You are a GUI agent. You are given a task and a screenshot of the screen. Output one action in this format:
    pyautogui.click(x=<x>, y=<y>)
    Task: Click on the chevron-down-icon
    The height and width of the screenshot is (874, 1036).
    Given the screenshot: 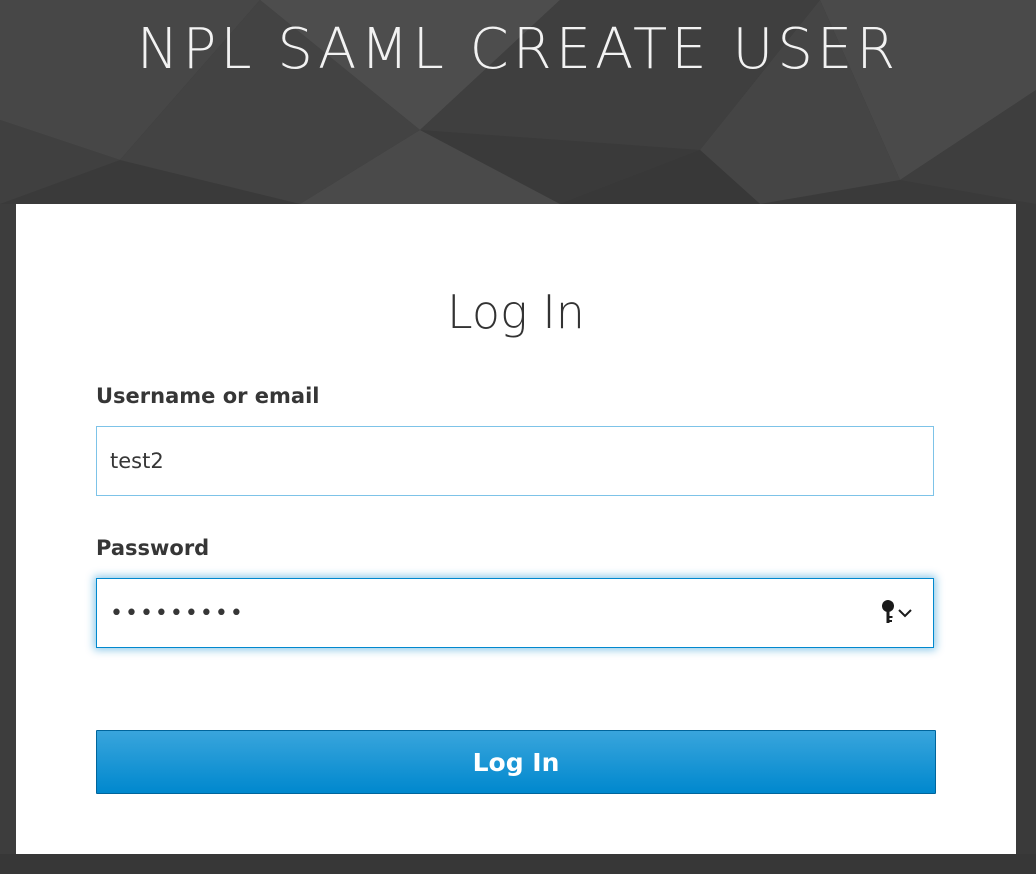 What is the action you would take?
    pyautogui.click(x=905, y=614)
    